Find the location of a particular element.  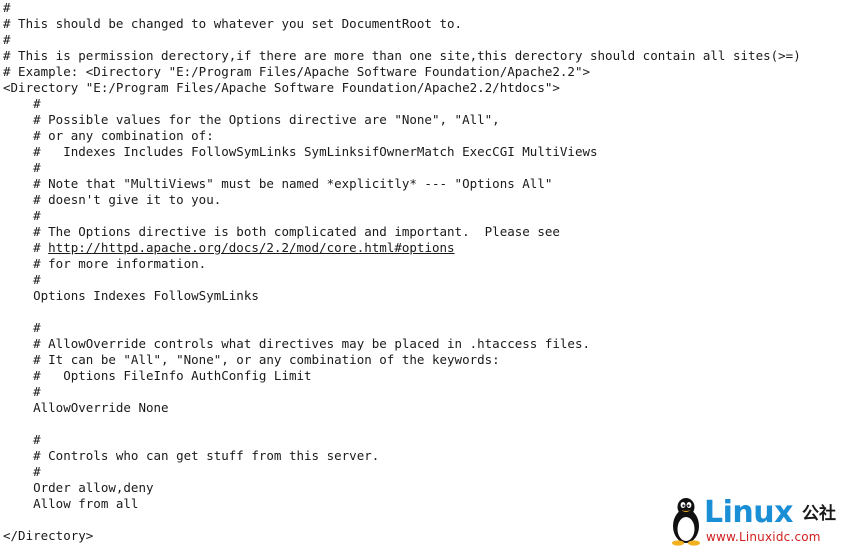

site-watermark: Linux 公社 www.Linuxidc.com is located at coordinates (757, 521).